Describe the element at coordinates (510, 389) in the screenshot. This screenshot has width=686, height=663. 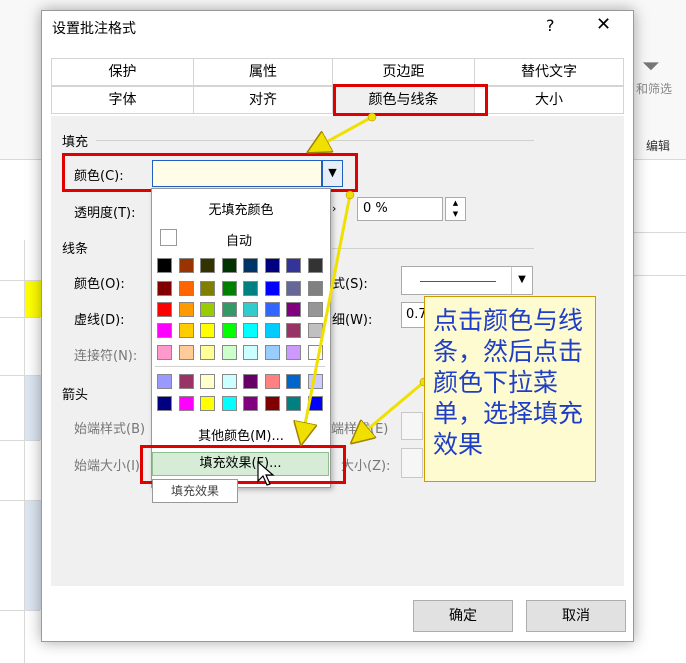
I see `instruction-callout: 点击颜色与线条，然后点击颜色下拉菜单，选择填充效果` at that location.